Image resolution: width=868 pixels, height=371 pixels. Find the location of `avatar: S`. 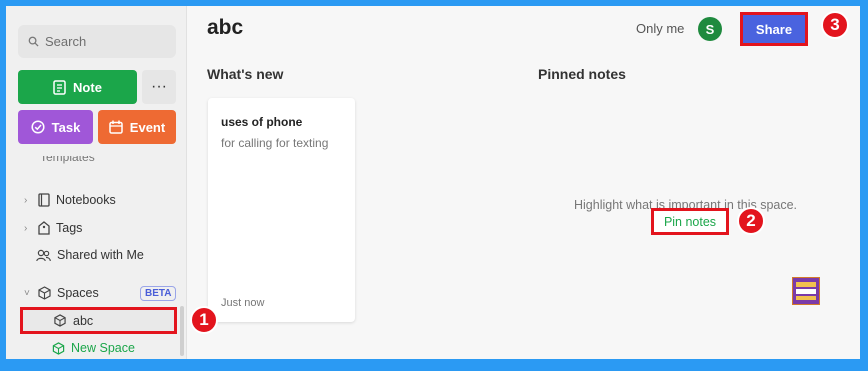

avatar: S is located at coordinates (710, 29).